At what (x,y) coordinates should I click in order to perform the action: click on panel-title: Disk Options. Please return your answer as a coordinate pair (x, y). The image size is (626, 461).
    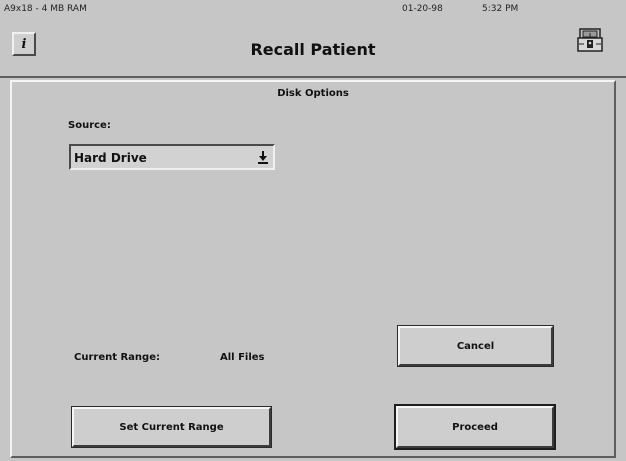
    Looking at the image, I should click on (313, 93).